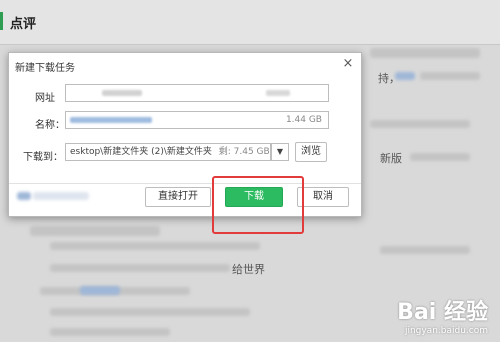 Image resolution: width=500 pixels, height=342 pixels. I want to click on divider, so click(185, 183).